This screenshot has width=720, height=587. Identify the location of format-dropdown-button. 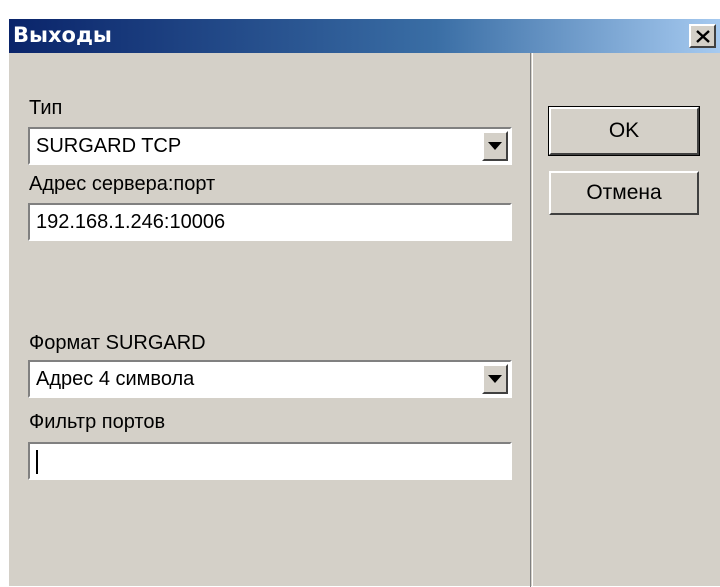
(495, 379).